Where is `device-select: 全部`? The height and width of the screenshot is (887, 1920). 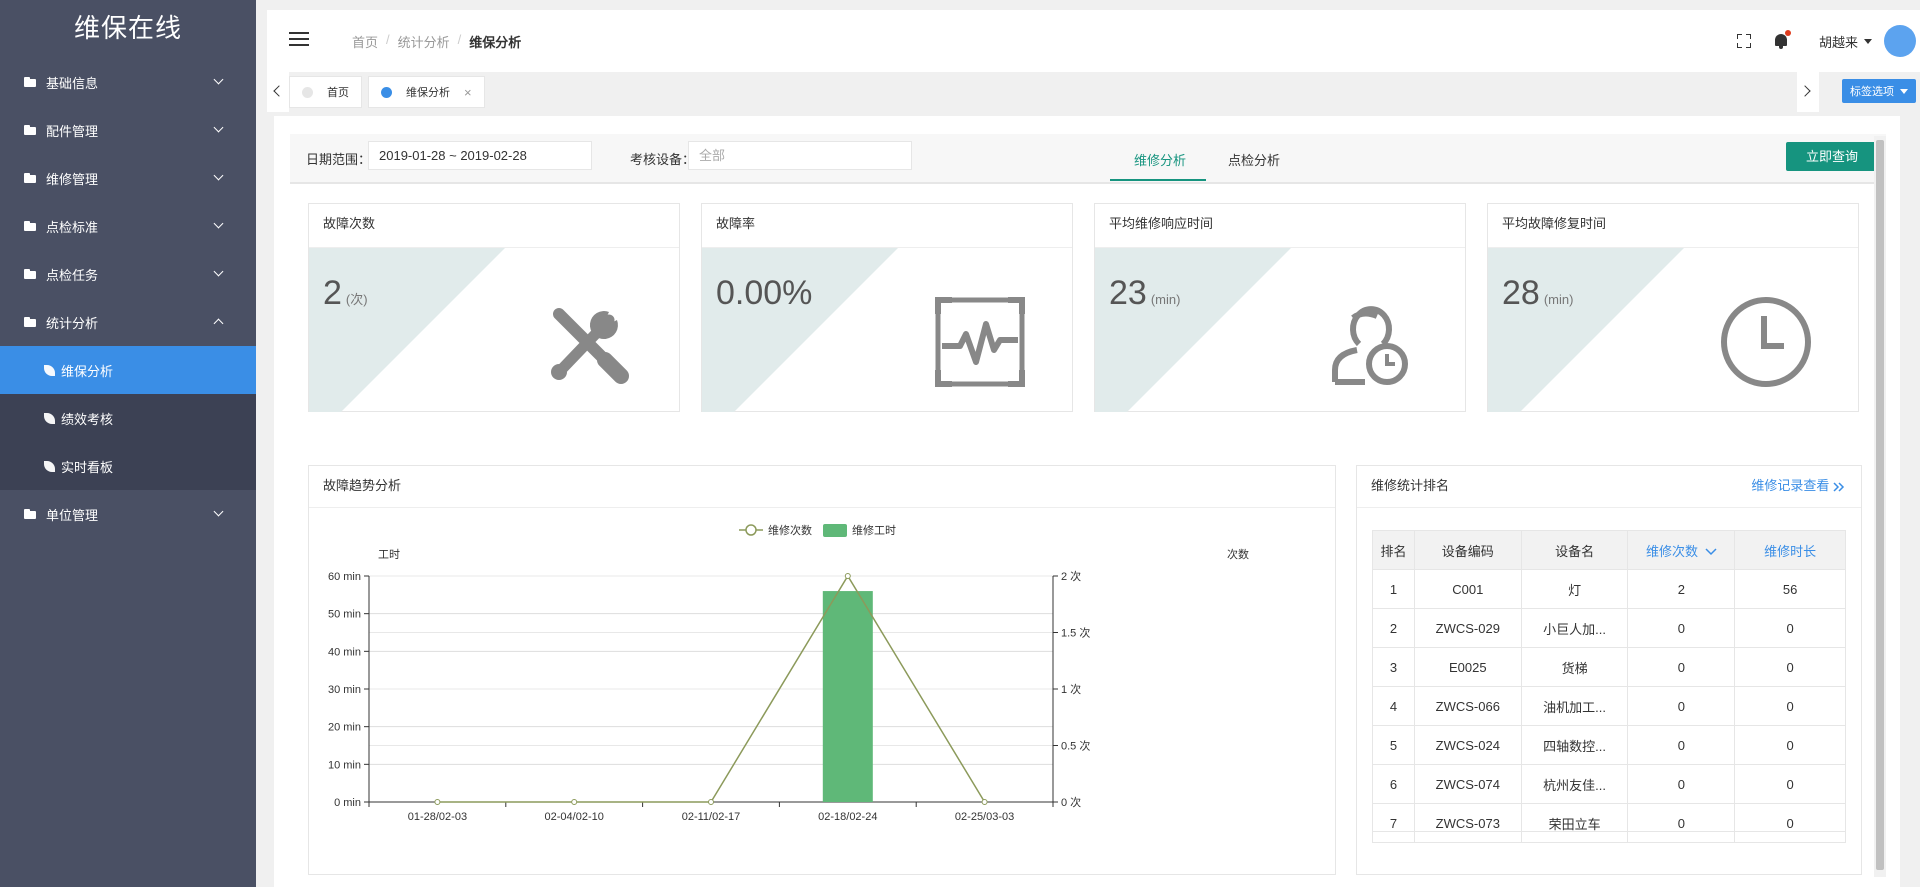 device-select: 全部 is located at coordinates (800, 155).